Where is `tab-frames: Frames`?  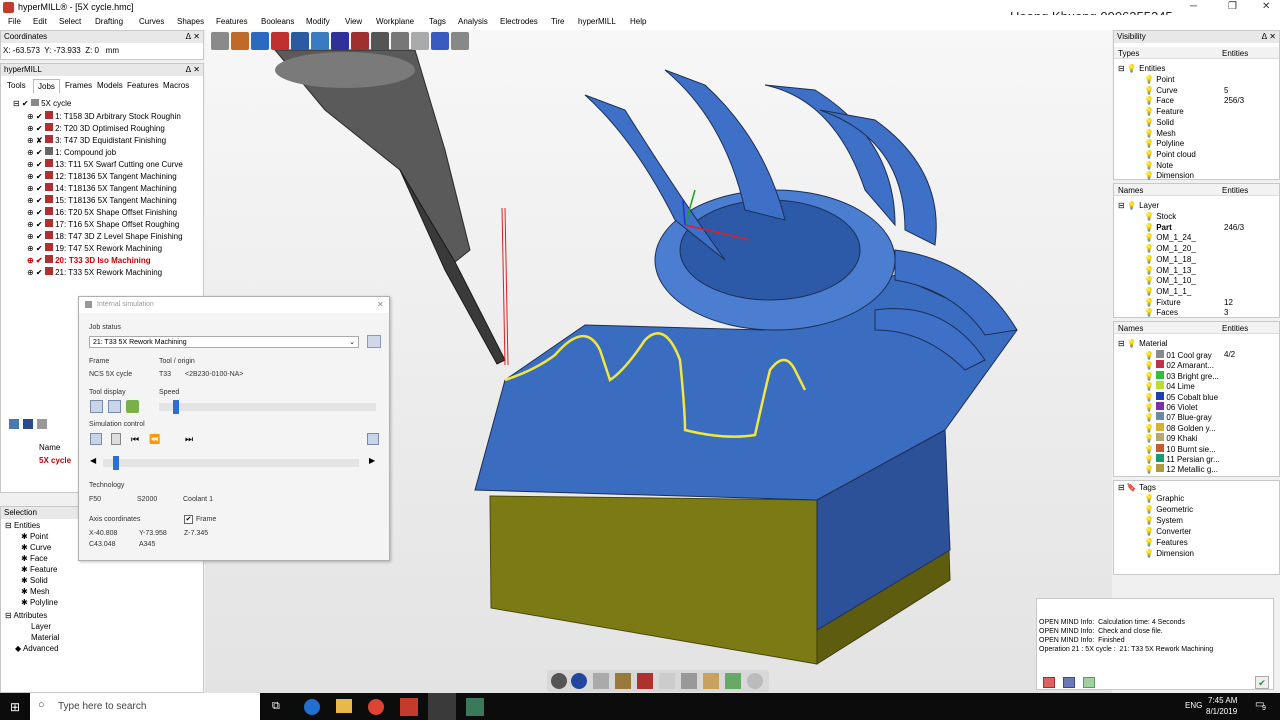
tab-frames: Frames is located at coordinates (78, 85).